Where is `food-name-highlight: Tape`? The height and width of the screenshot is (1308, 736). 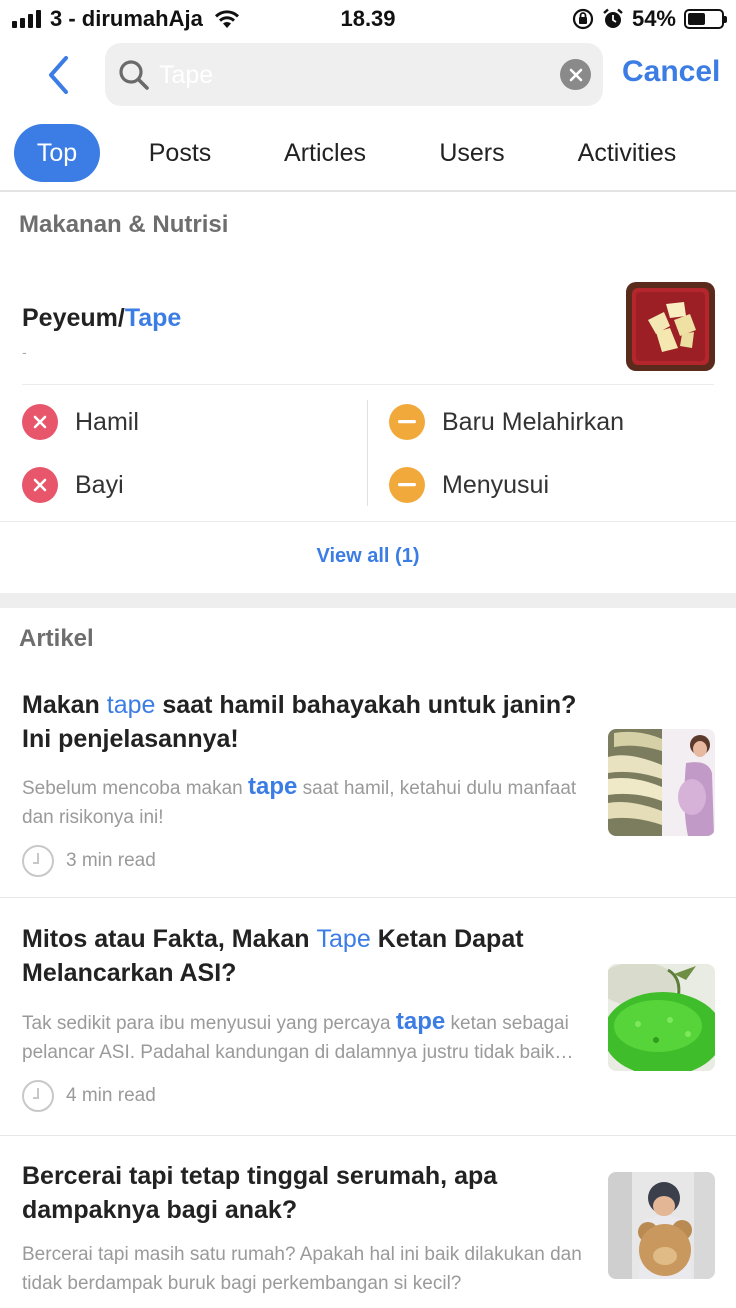 food-name-highlight: Tape is located at coordinates (153, 318).